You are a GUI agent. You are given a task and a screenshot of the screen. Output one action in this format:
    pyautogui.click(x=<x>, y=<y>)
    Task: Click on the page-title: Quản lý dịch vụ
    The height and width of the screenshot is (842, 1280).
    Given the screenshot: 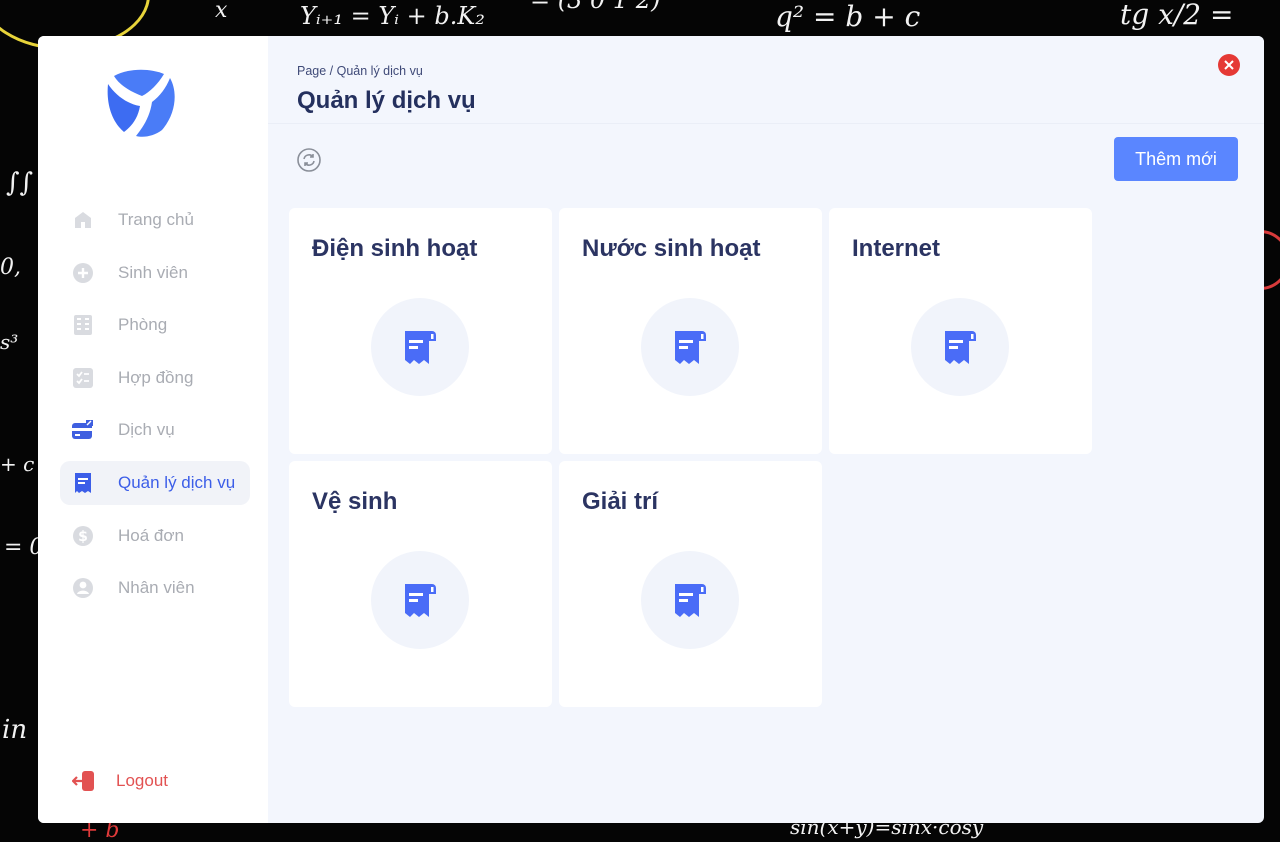 What is the action you would take?
    pyautogui.click(x=386, y=100)
    